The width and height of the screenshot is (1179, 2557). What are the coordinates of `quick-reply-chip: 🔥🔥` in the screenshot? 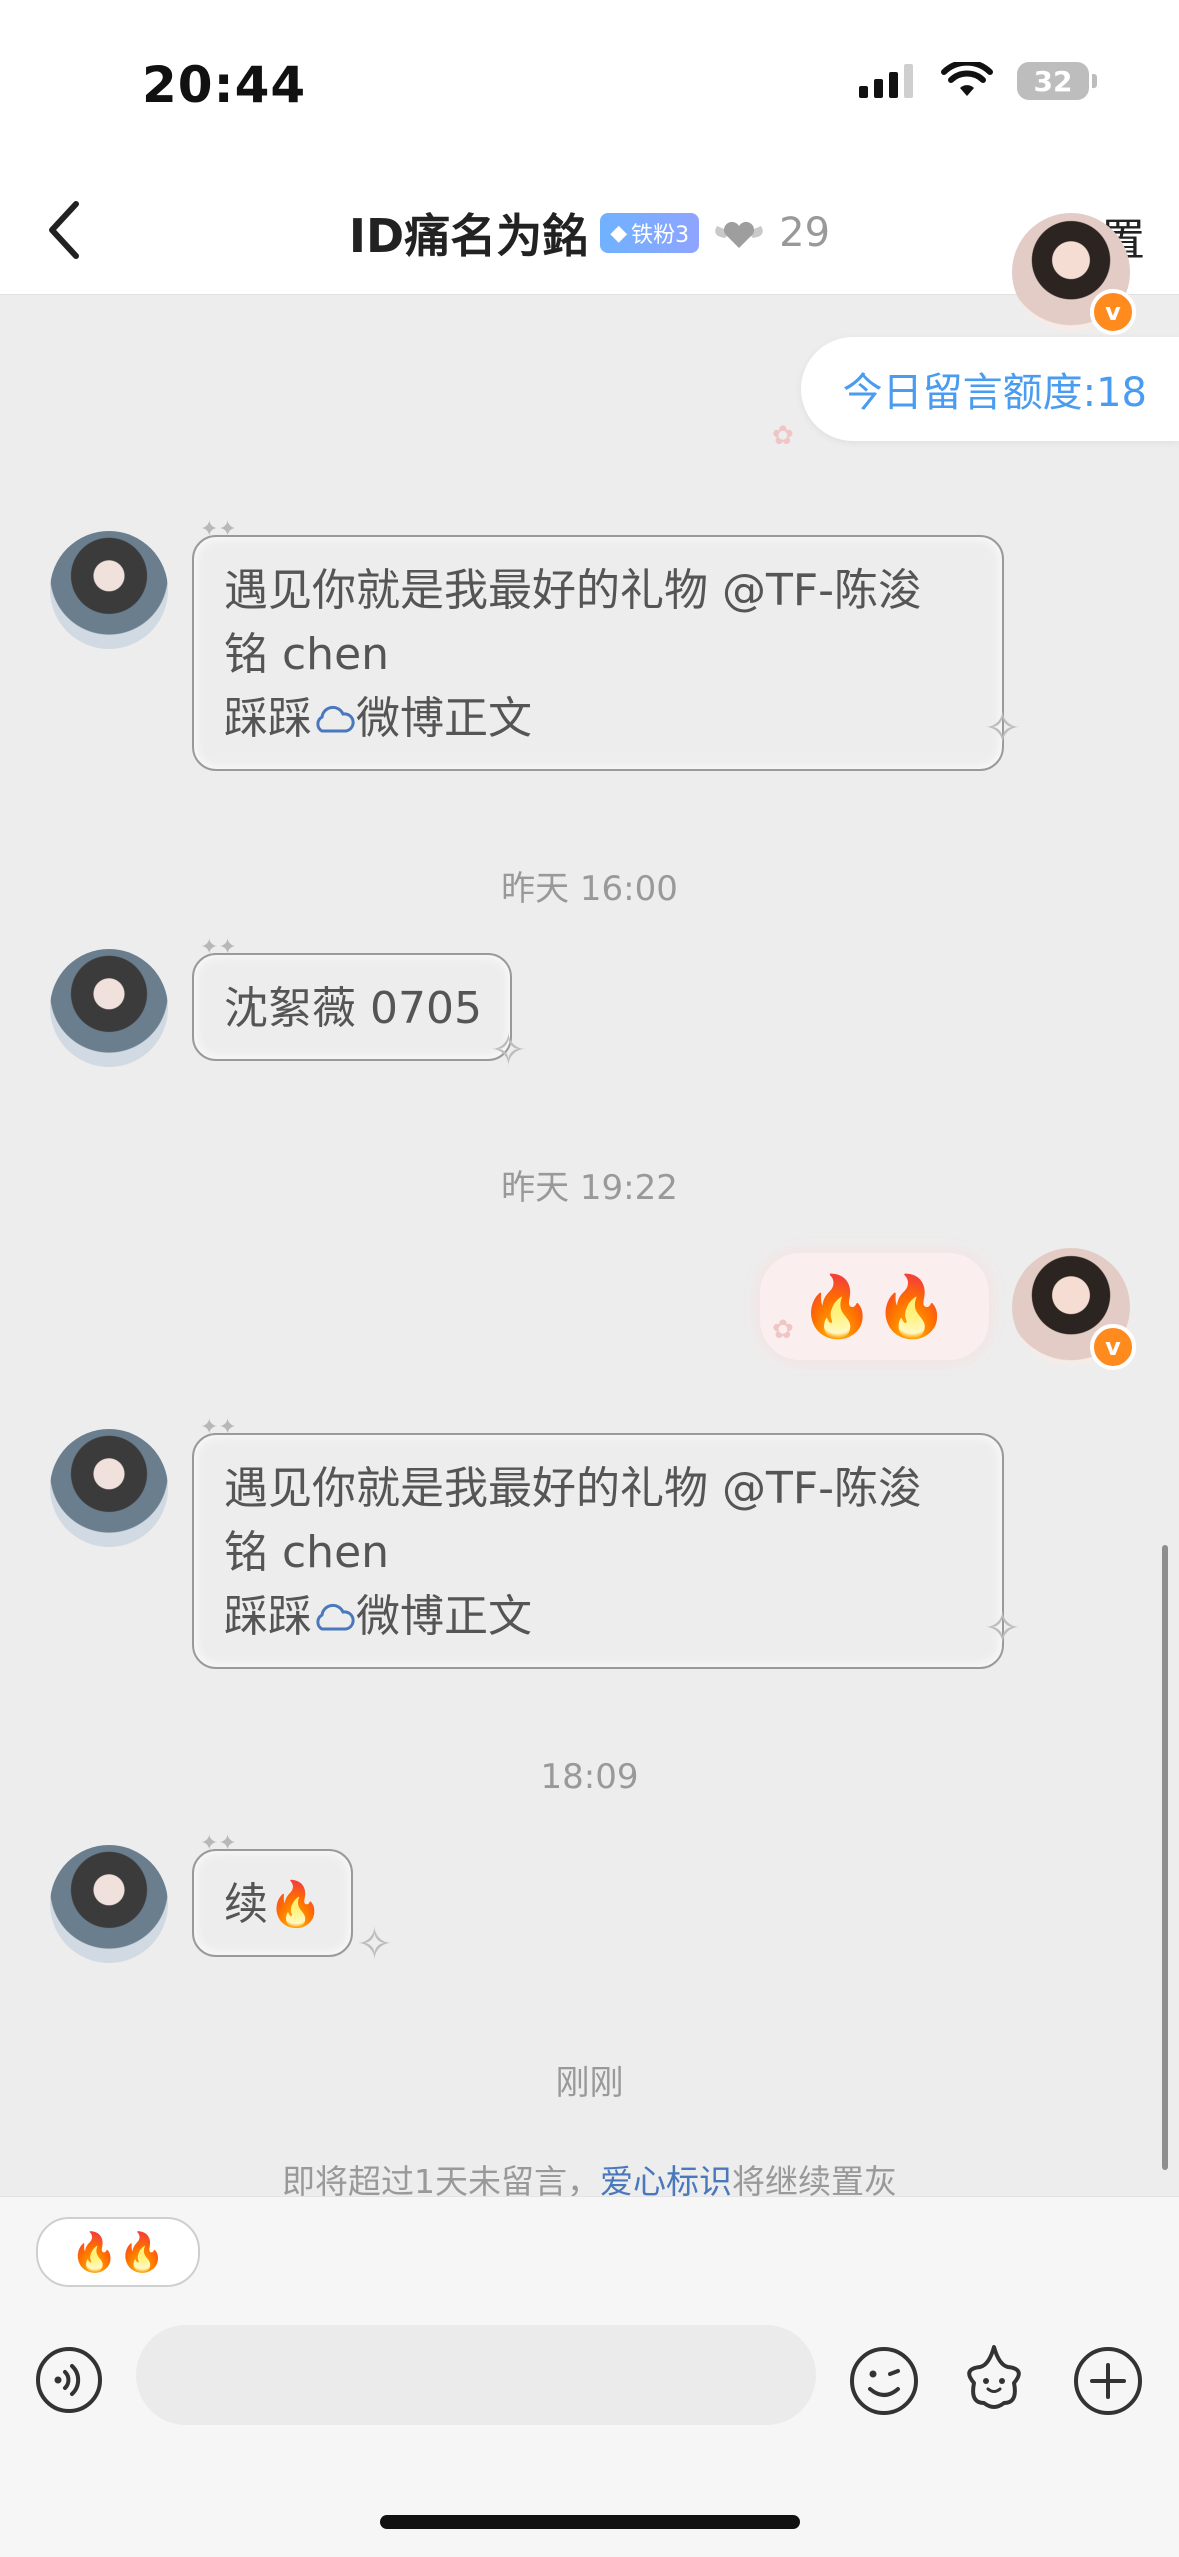 It's located at (118, 2252).